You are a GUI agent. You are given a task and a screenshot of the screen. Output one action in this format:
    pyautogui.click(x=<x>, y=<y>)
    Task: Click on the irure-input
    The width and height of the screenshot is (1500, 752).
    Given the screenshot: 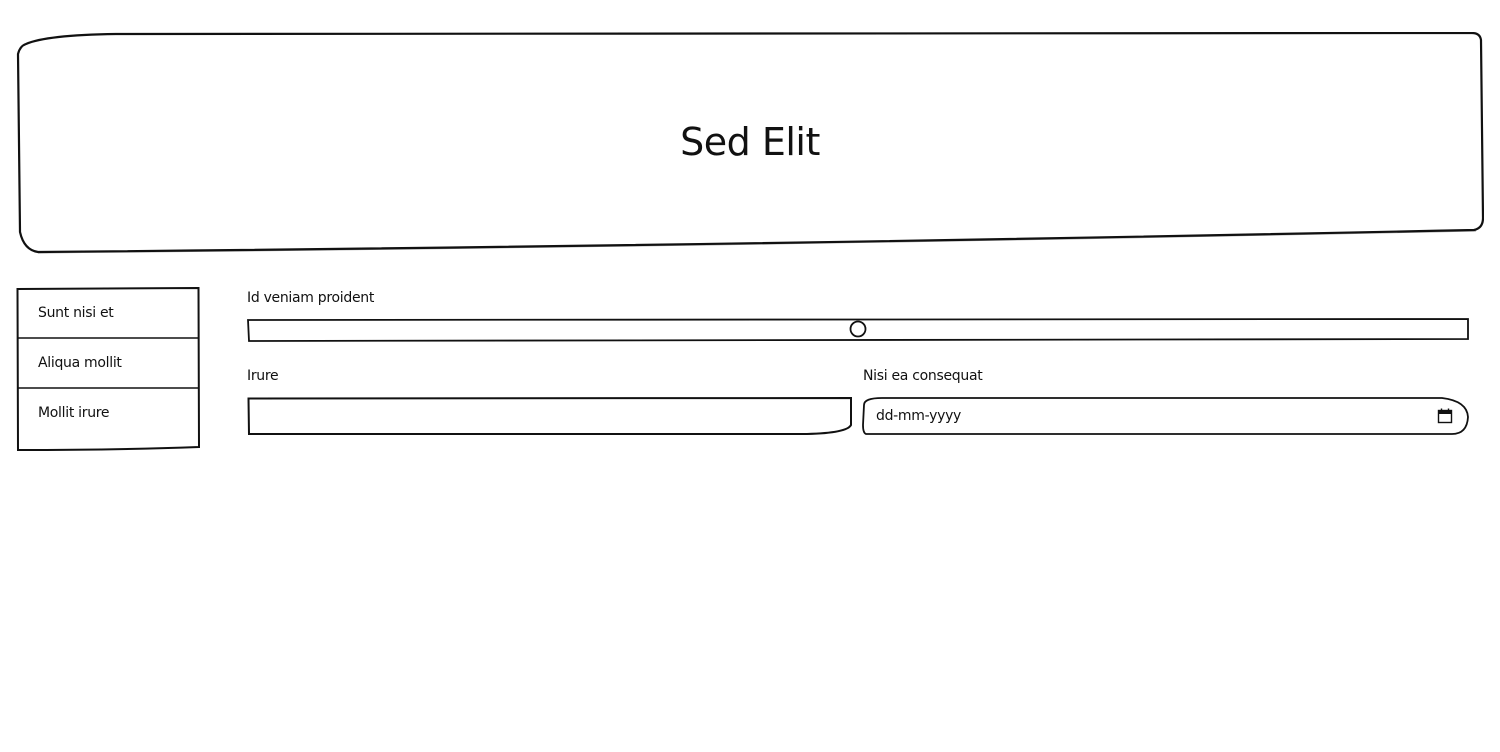 What is the action you would take?
    pyautogui.click(x=552, y=415)
    